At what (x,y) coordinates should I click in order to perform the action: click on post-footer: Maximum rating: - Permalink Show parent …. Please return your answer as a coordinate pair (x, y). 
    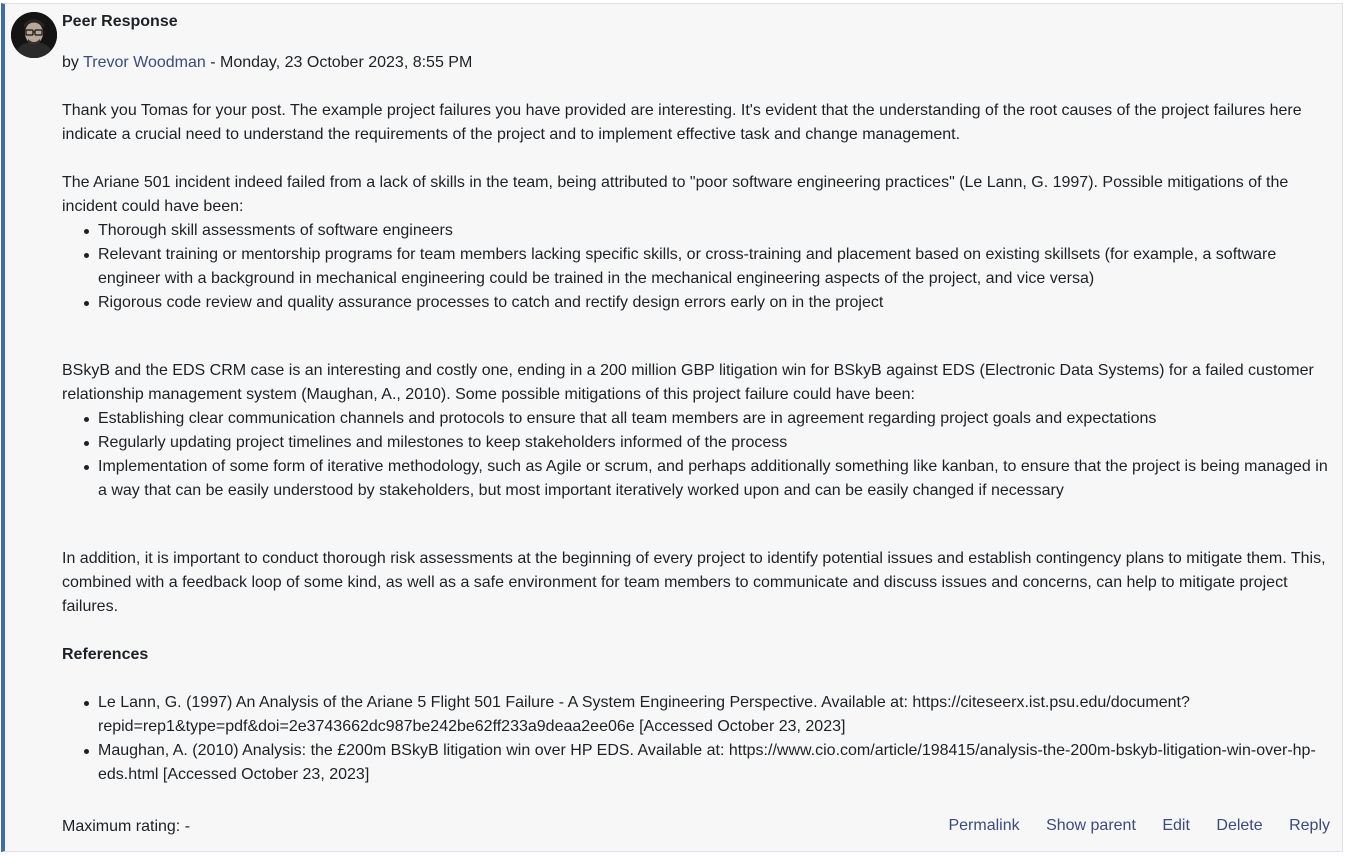
    Looking at the image, I should click on (696, 827).